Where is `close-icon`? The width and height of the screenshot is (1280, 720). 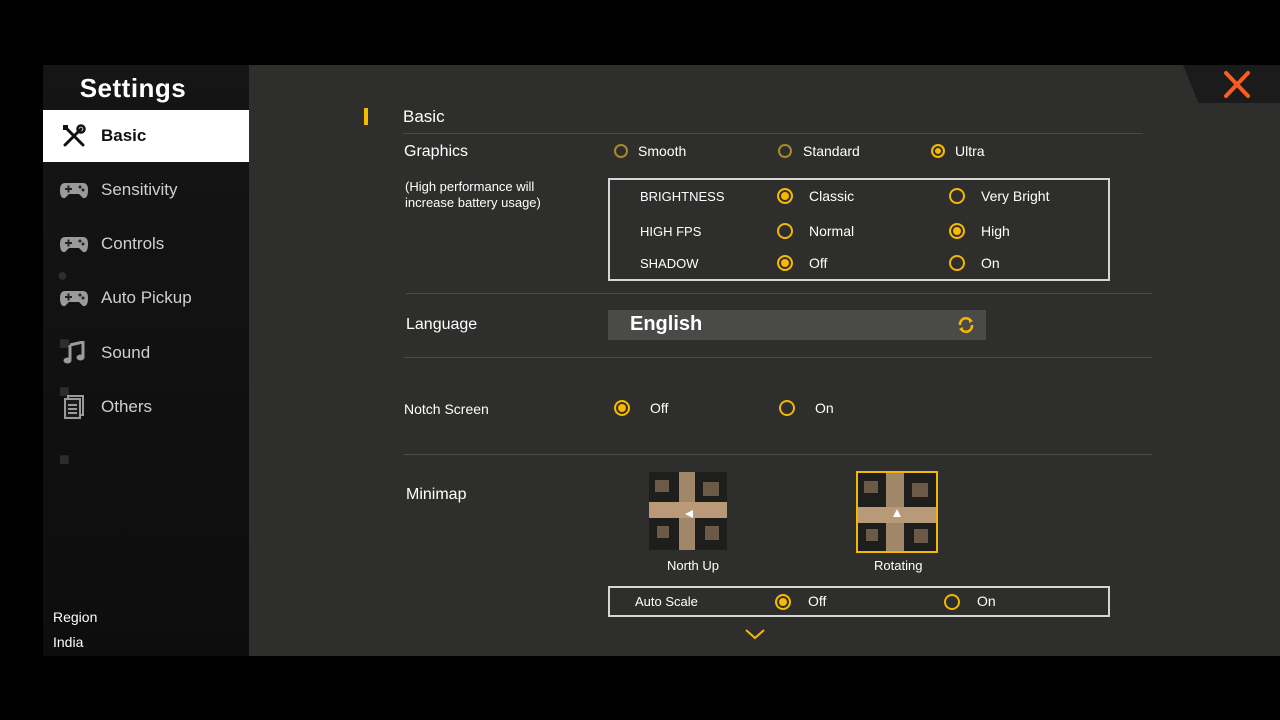 close-icon is located at coordinates (1237, 84).